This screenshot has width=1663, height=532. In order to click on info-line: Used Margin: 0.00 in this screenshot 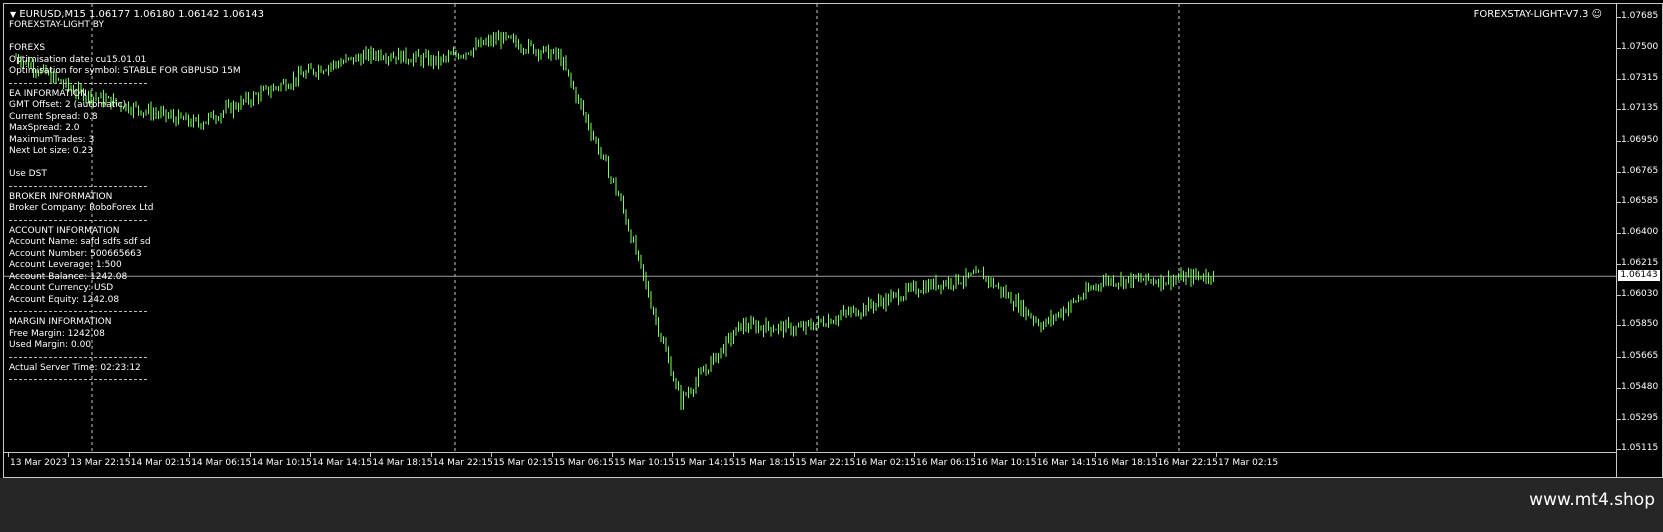, I will do `click(50, 345)`.